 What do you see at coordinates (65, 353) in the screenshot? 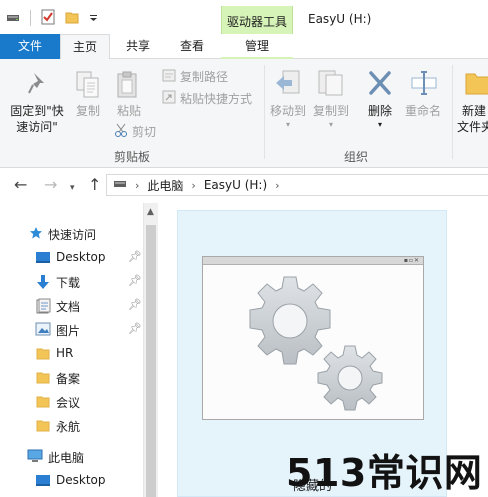
I see `nav-item-label: HR` at bounding box center [65, 353].